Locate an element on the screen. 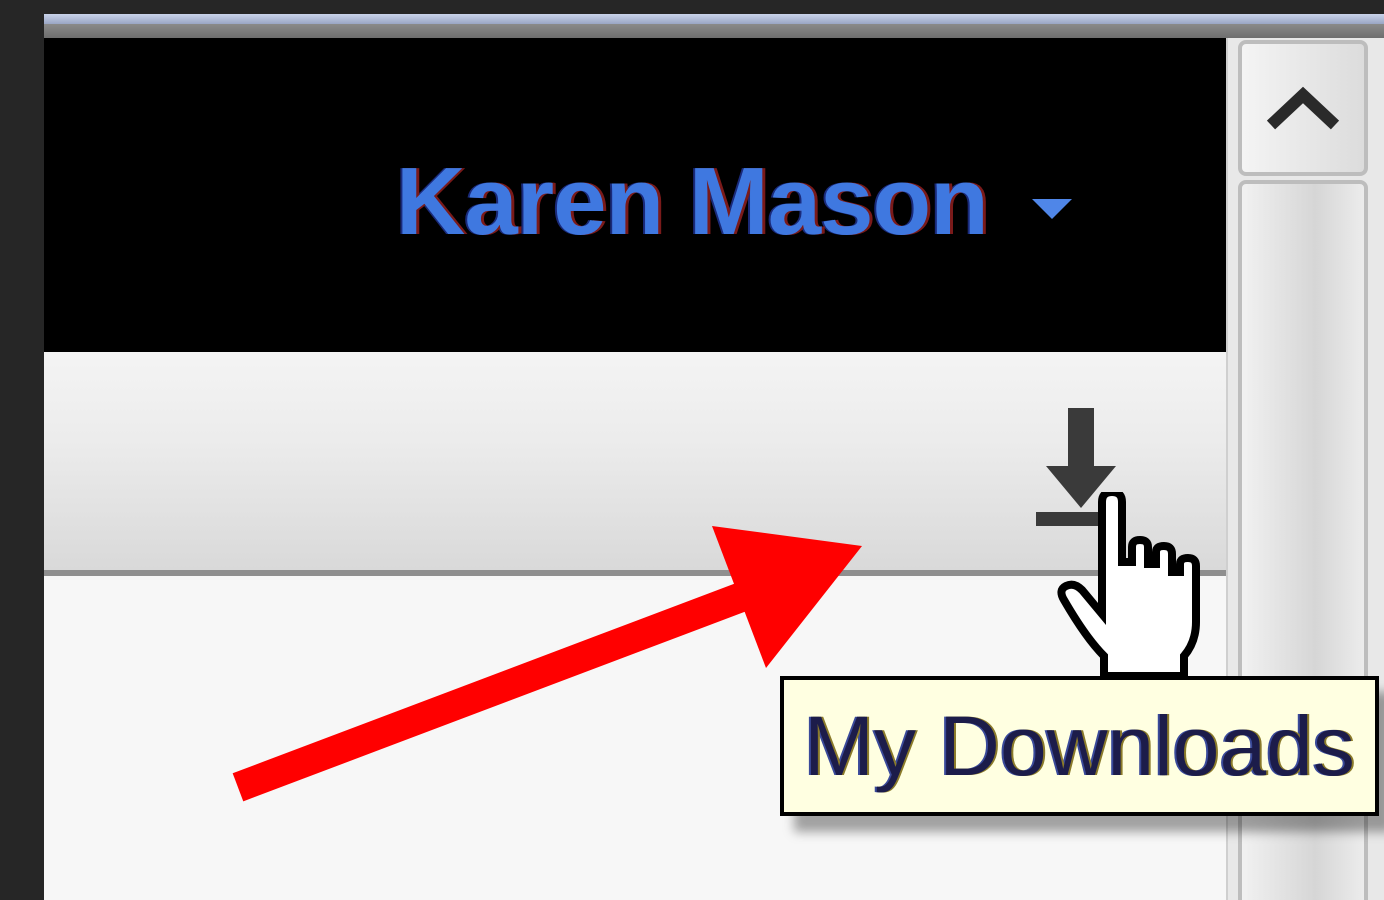 This screenshot has width=1384, height=900. chevron-up-icon is located at coordinates (1303, 108).